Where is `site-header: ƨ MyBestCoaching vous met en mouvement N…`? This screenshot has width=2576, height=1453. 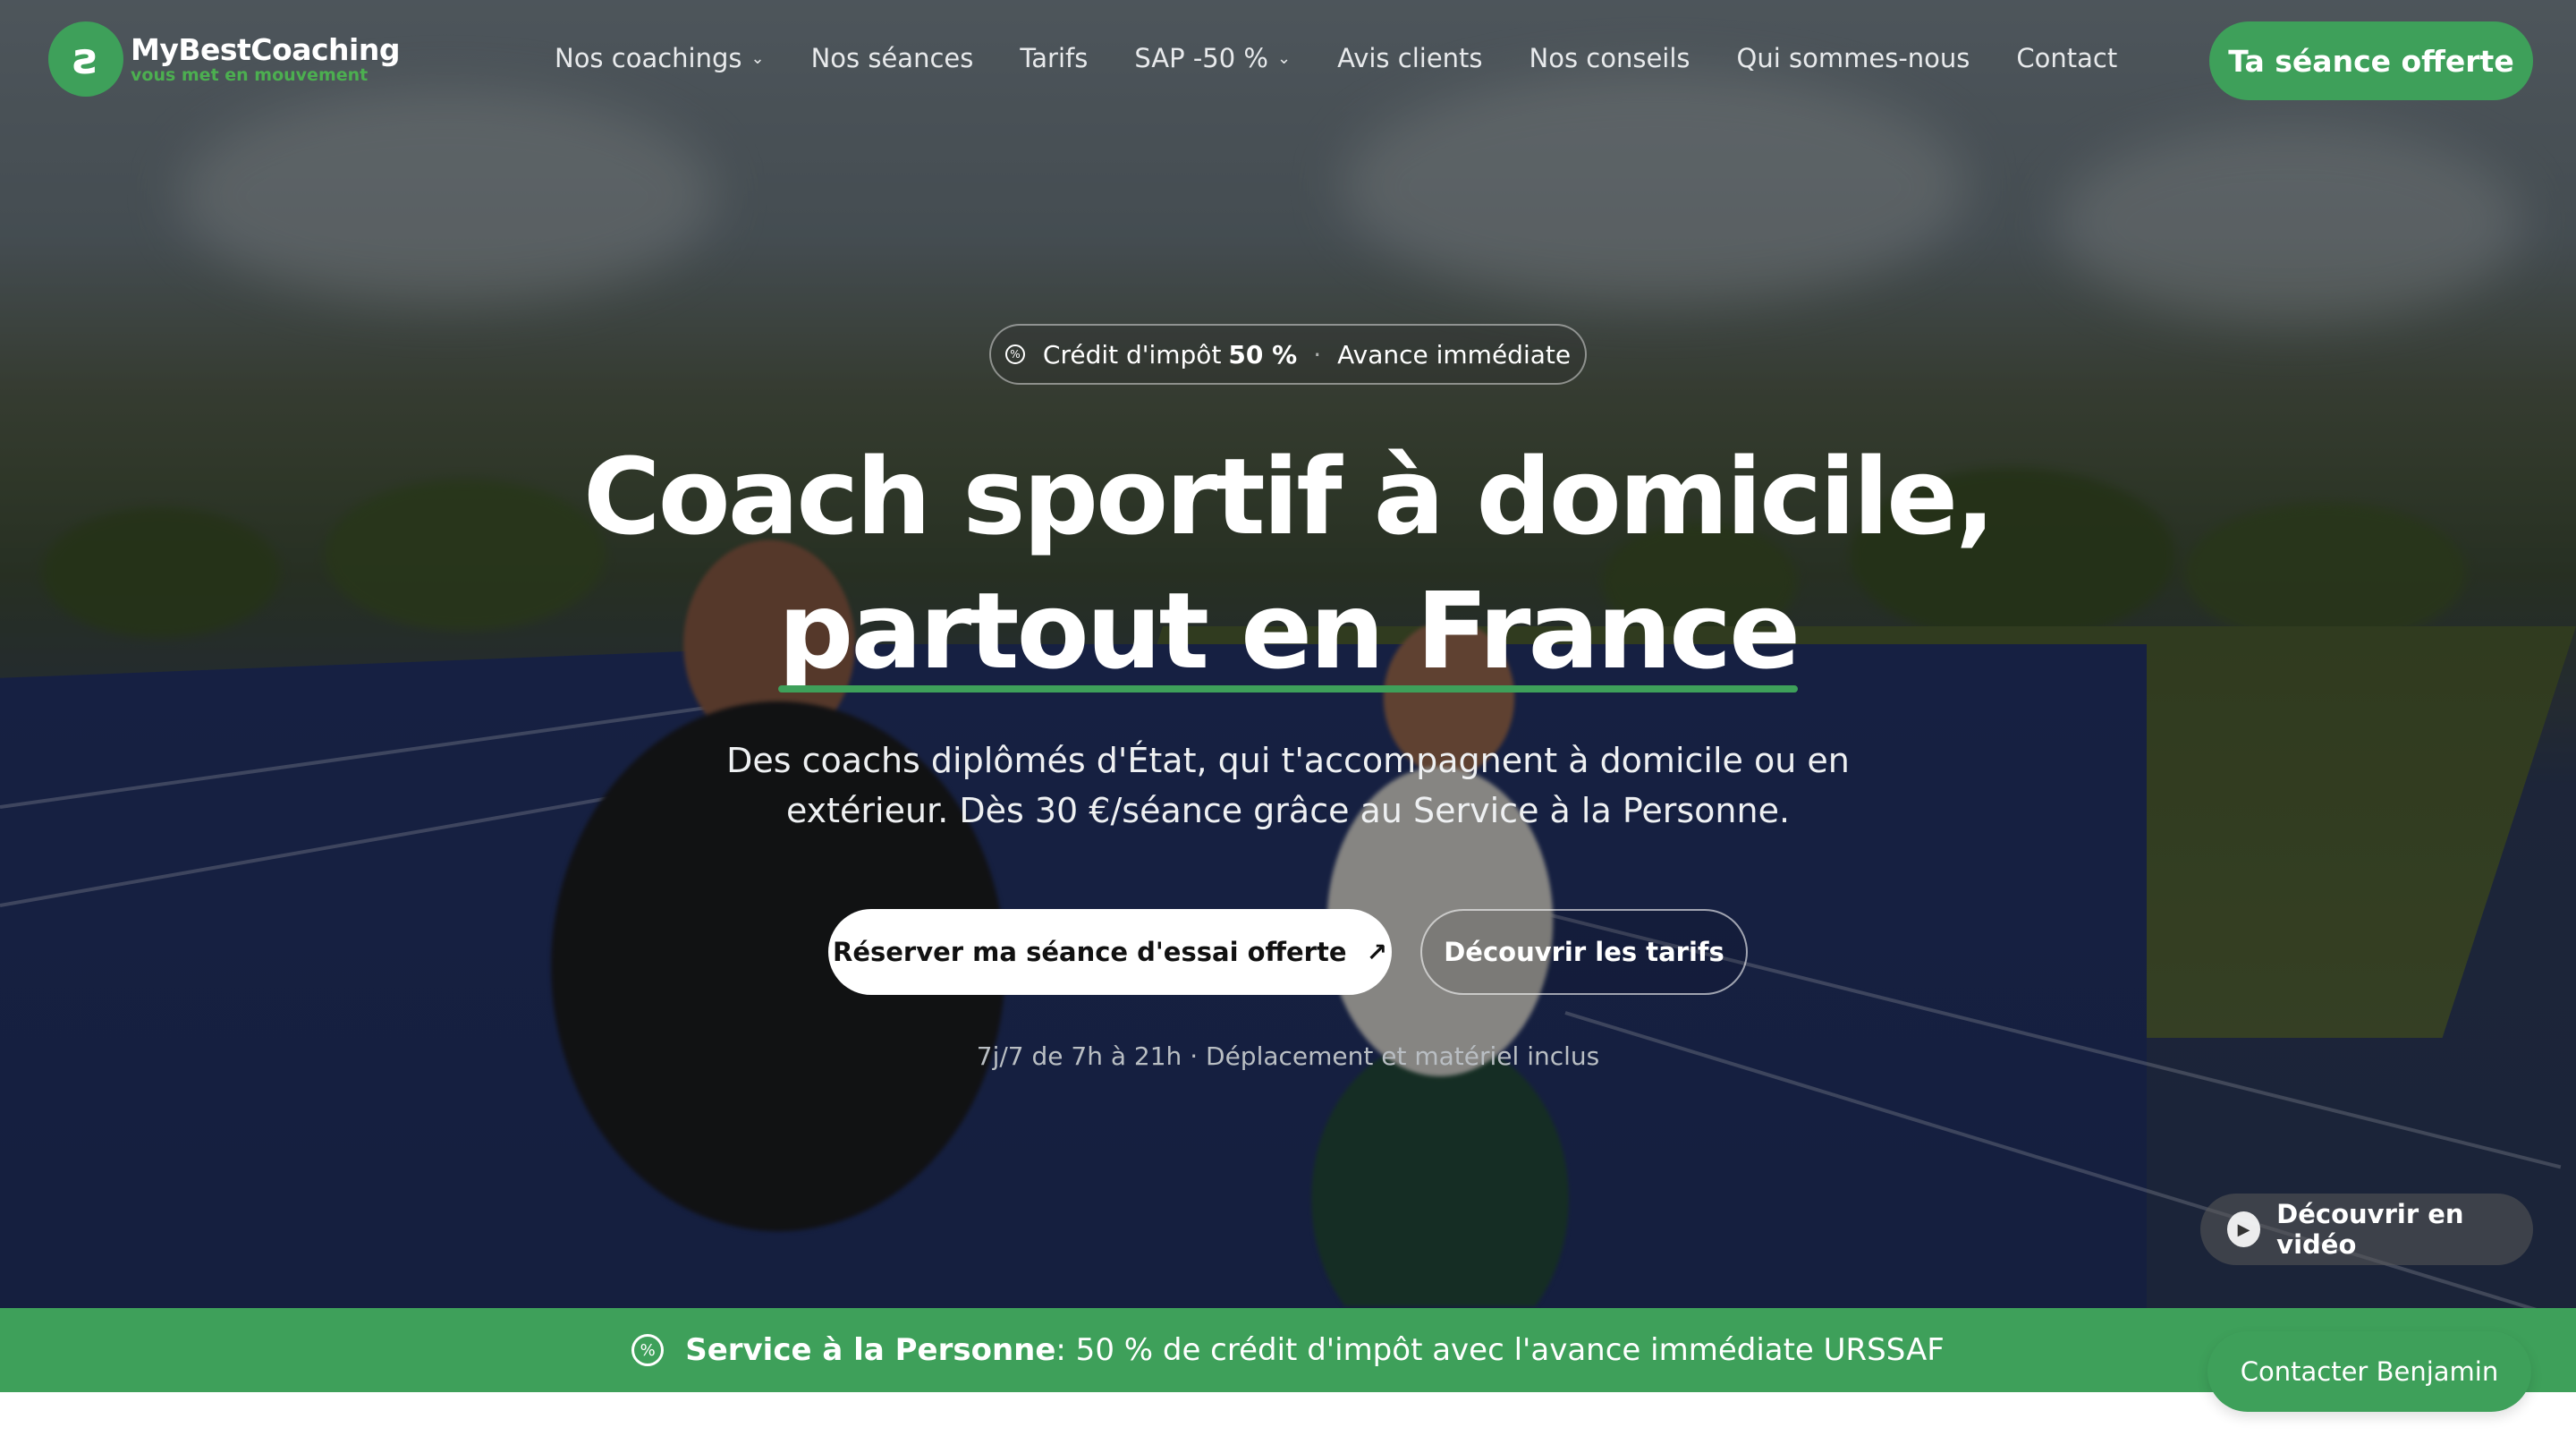 site-header: ƨ MyBestCoaching vous met en mouvement N… is located at coordinates (1288, 62).